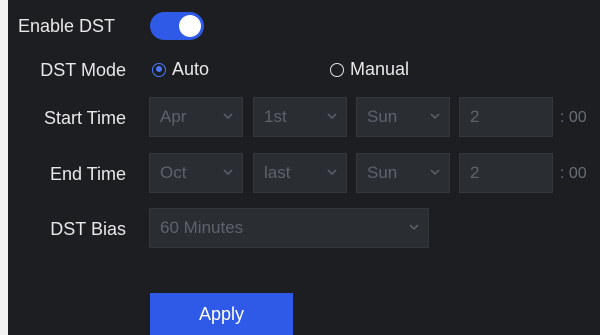 This screenshot has width=600, height=335. Describe the element at coordinates (84, 118) in the screenshot. I see `start-time-label: Start Time` at that location.